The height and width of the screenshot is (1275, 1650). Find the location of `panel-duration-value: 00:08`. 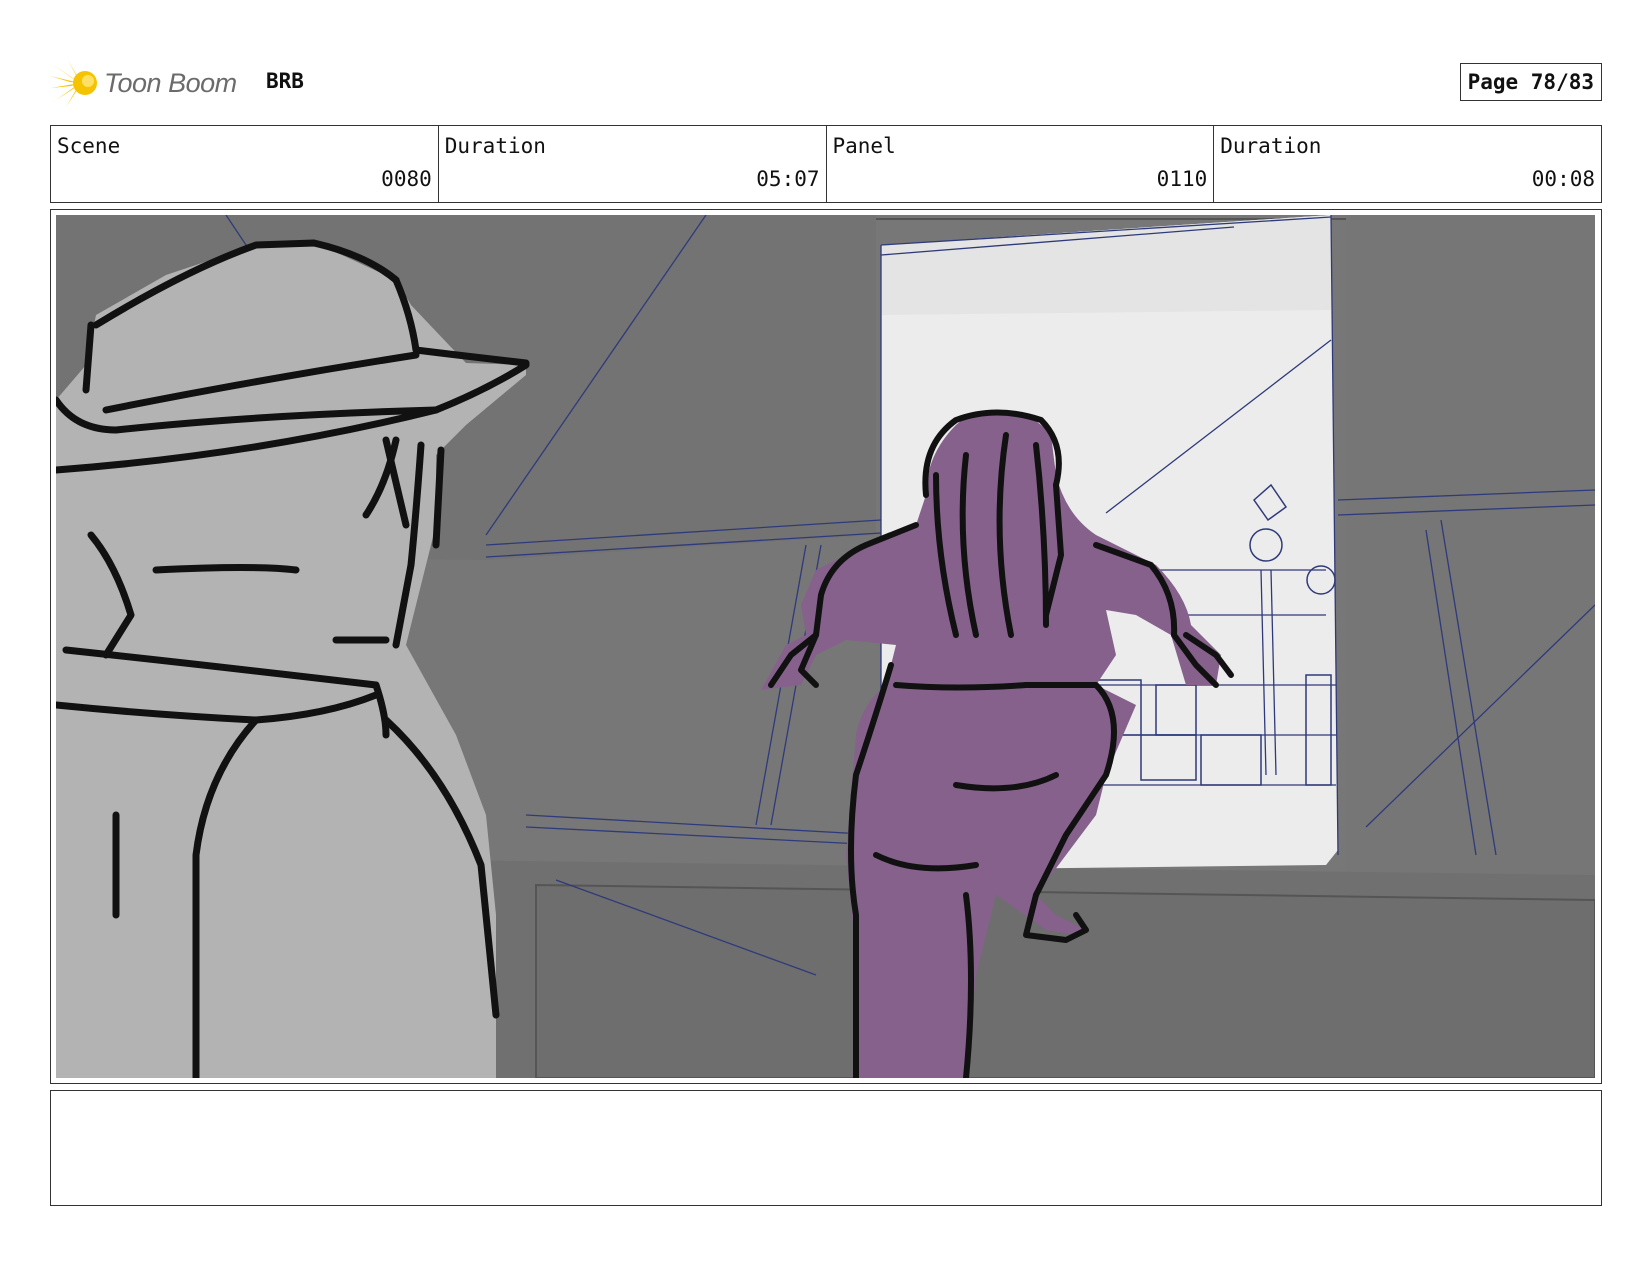

panel-duration-value: 00:08 is located at coordinates (1563, 179).